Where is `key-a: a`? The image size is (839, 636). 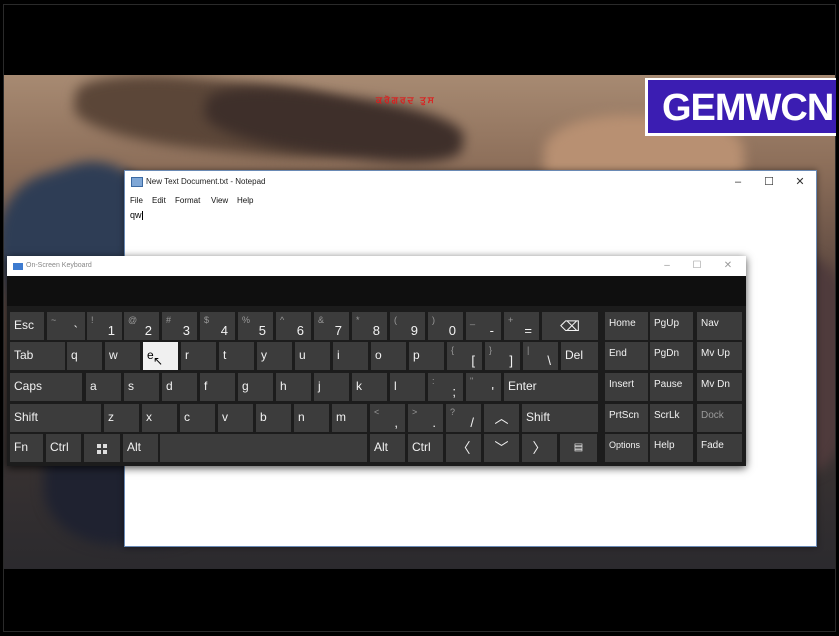 key-a: a is located at coordinates (103, 387).